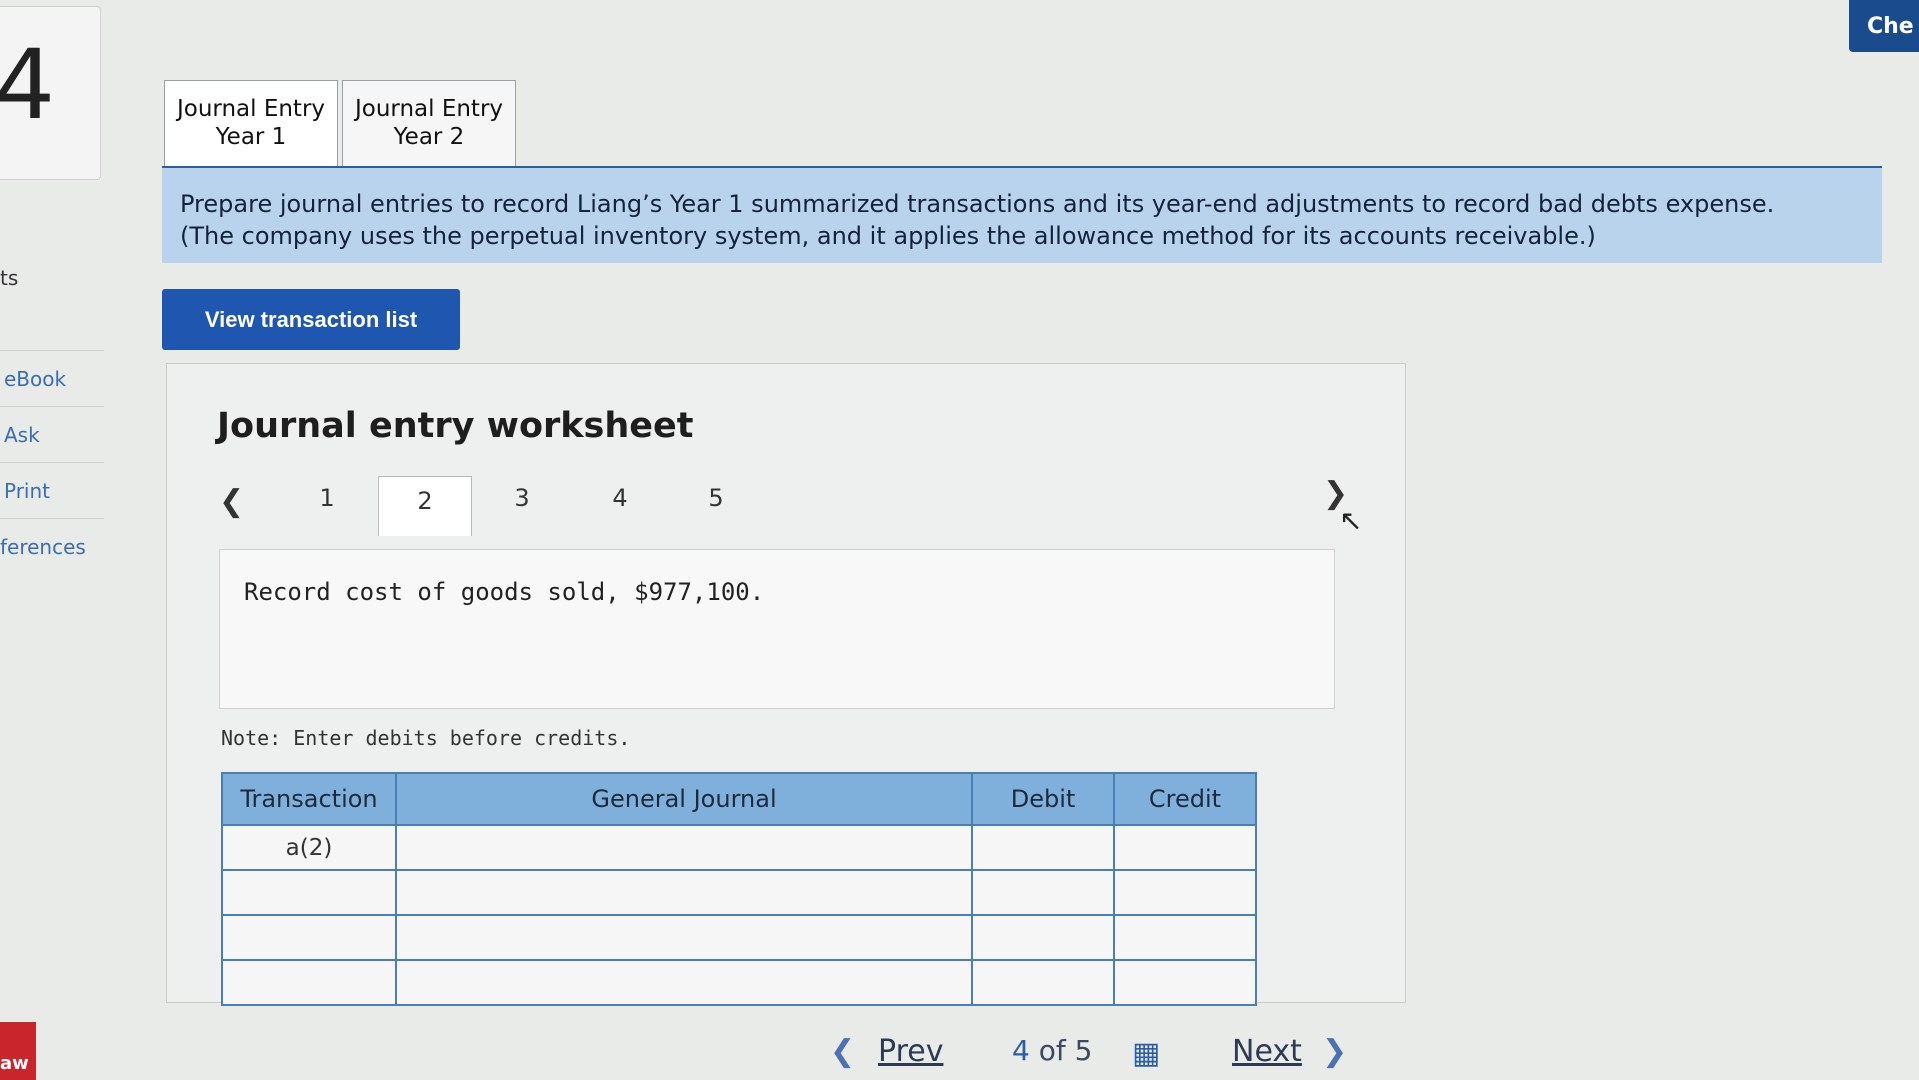  Describe the element at coordinates (1043, 799) in the screenshot. I see `header-debit: Debit` at that location.